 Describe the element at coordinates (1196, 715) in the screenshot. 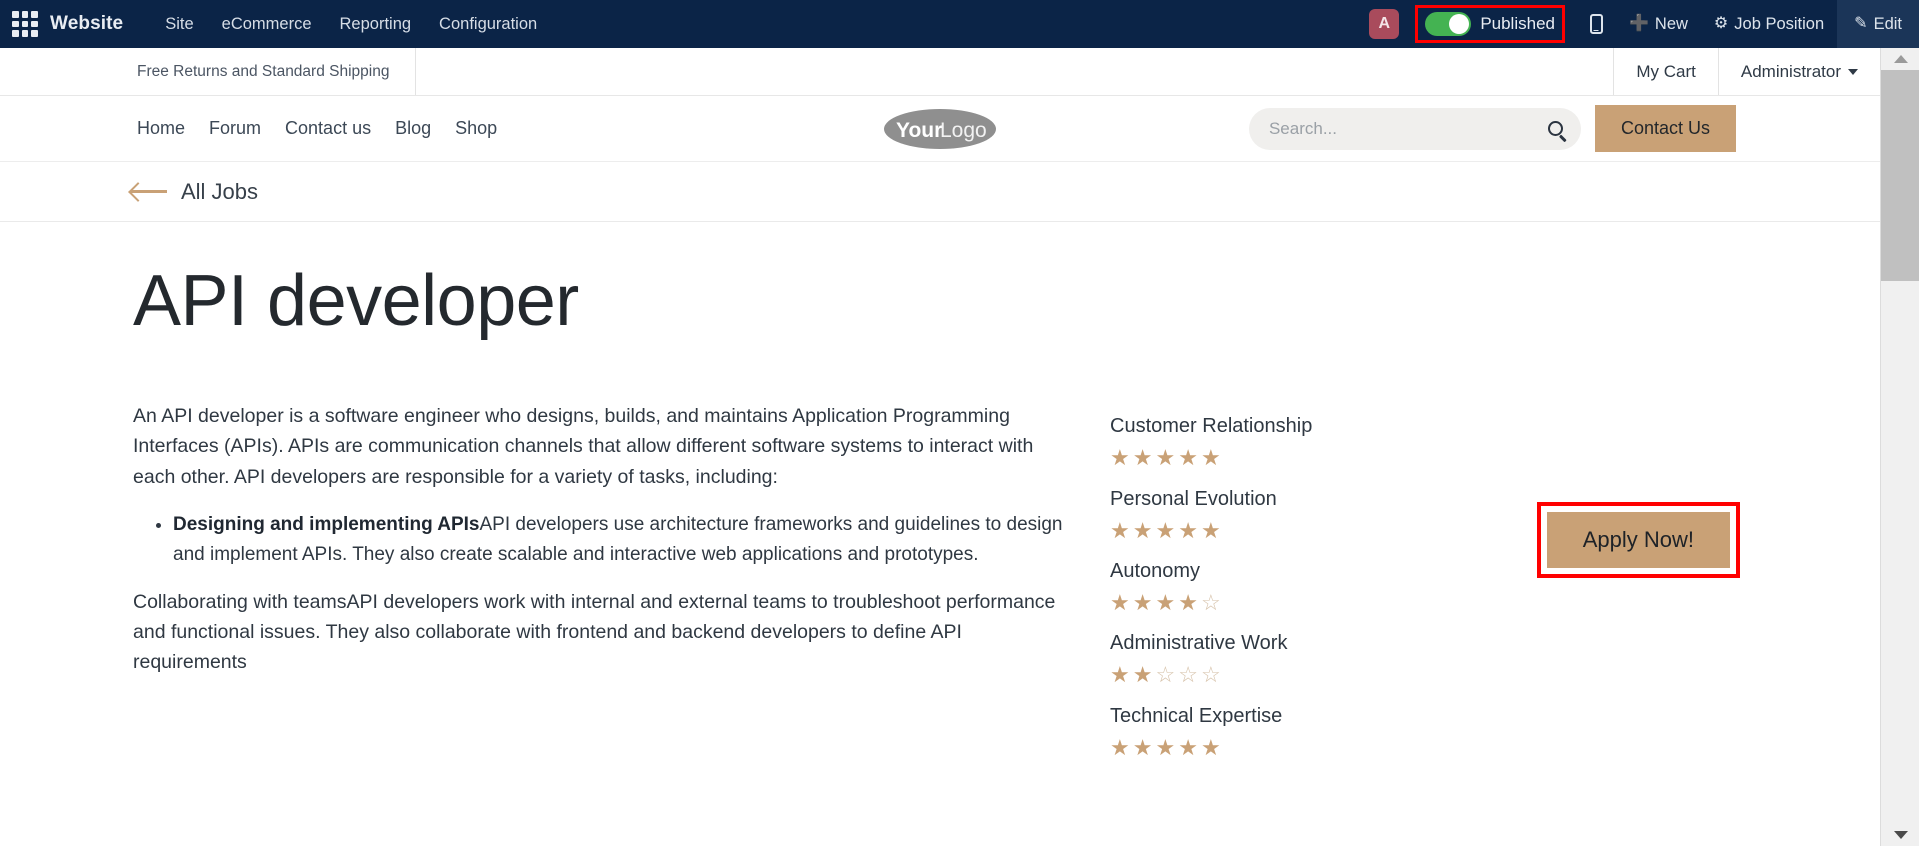

I see `rating-label: Technical Expertise` at that location.